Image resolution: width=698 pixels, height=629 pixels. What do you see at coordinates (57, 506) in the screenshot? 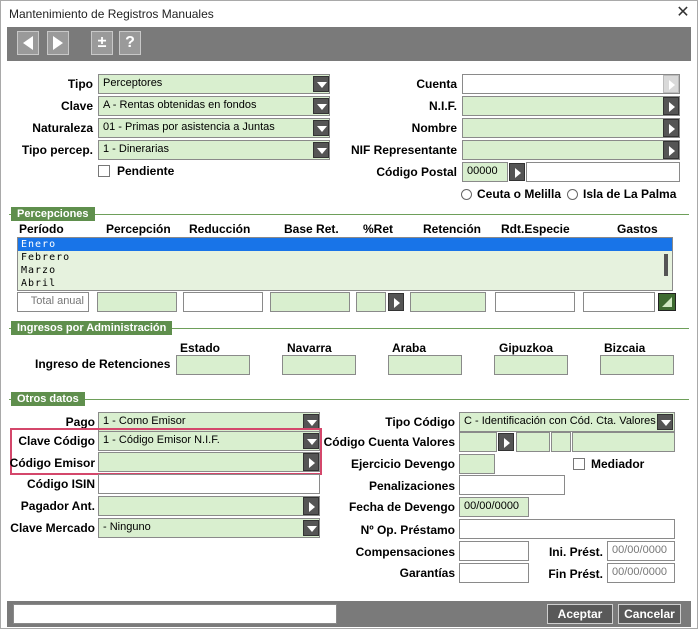
I see `pagador-ant-label: Pagador Ant.` at bounding box center [57, 506].